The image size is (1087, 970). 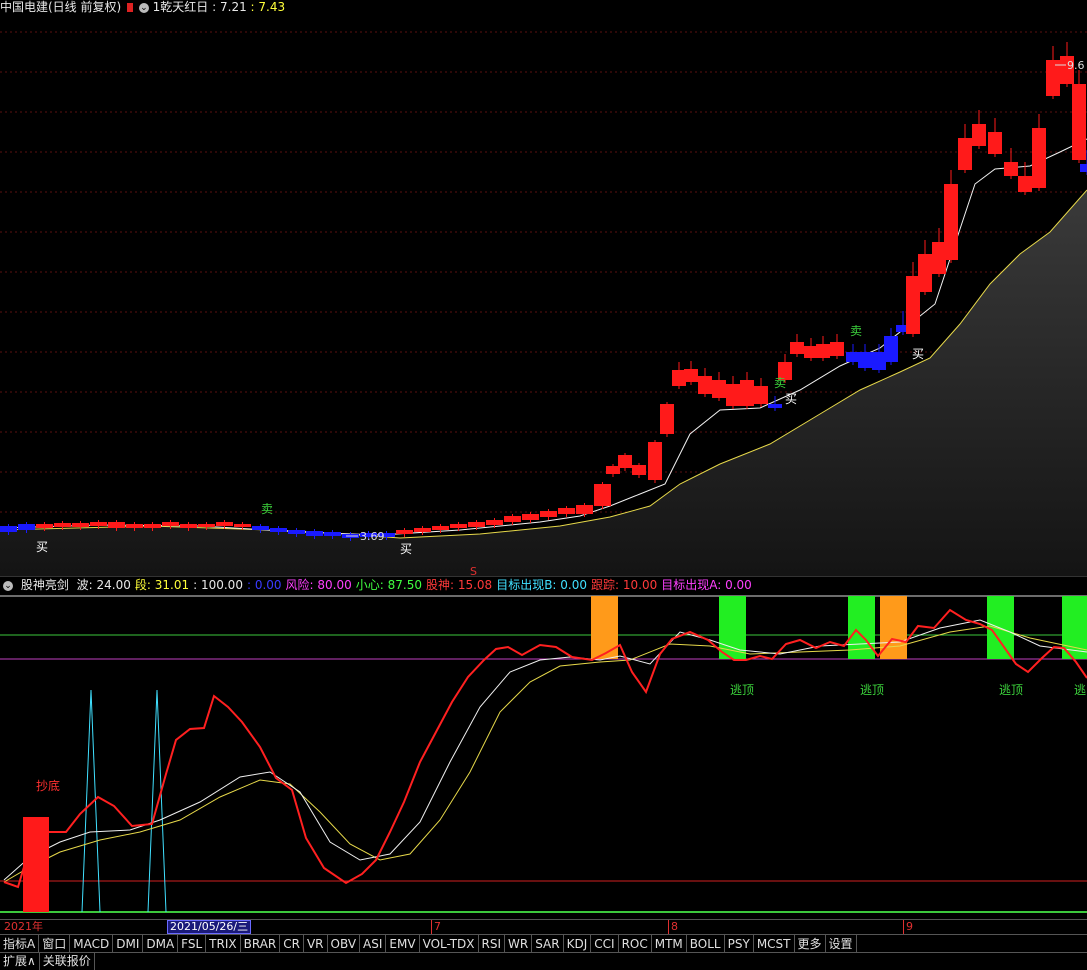 What do you see at coordinates (548, 944) in the screenshot?
I see `tab-16: SAR` at bounding box center [548, 944].